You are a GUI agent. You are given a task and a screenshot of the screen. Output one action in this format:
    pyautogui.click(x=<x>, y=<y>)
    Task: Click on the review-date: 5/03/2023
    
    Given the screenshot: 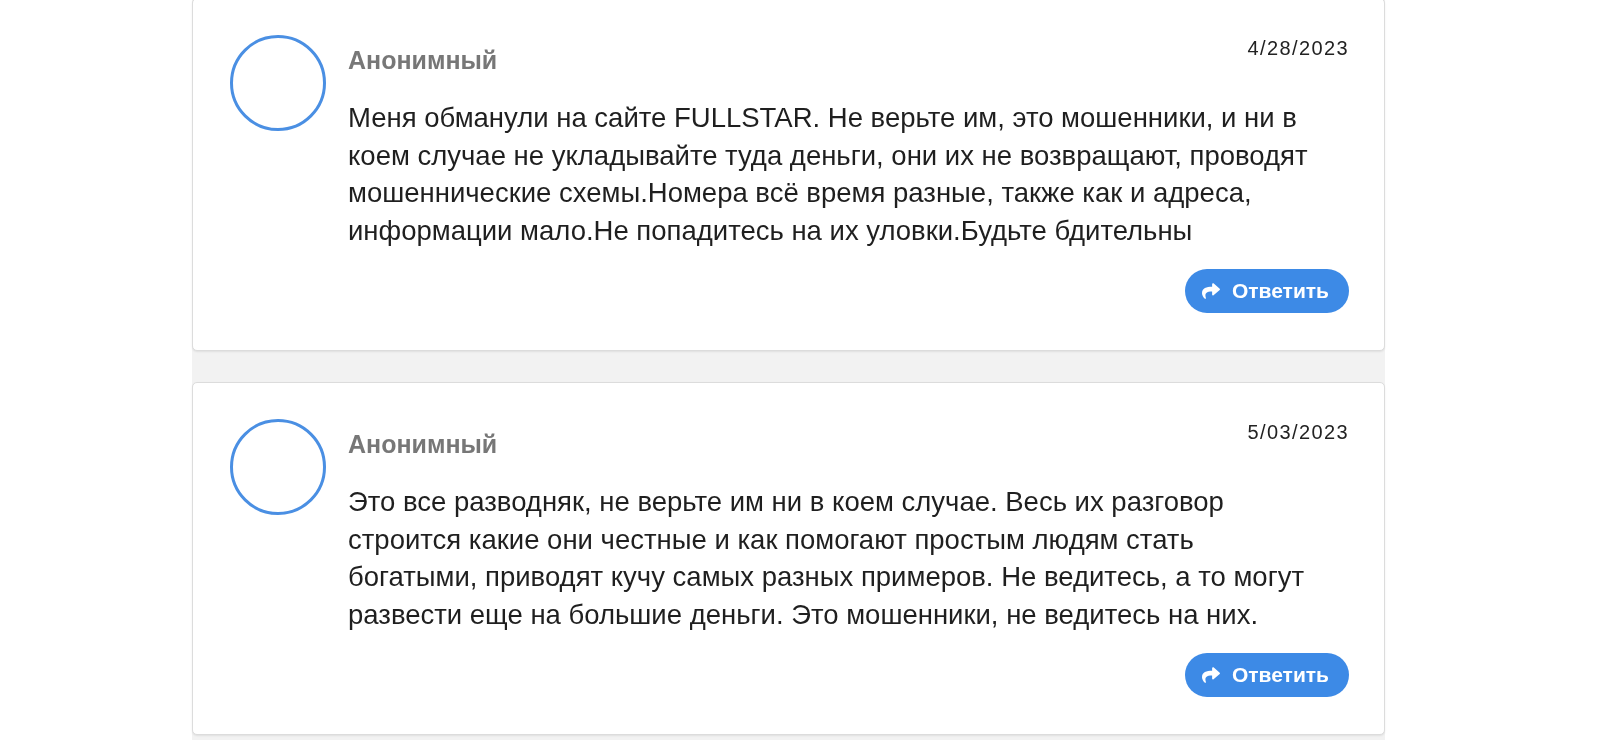 What is the action you would take?
    pyautogui.click(x=1298, y=432)
    